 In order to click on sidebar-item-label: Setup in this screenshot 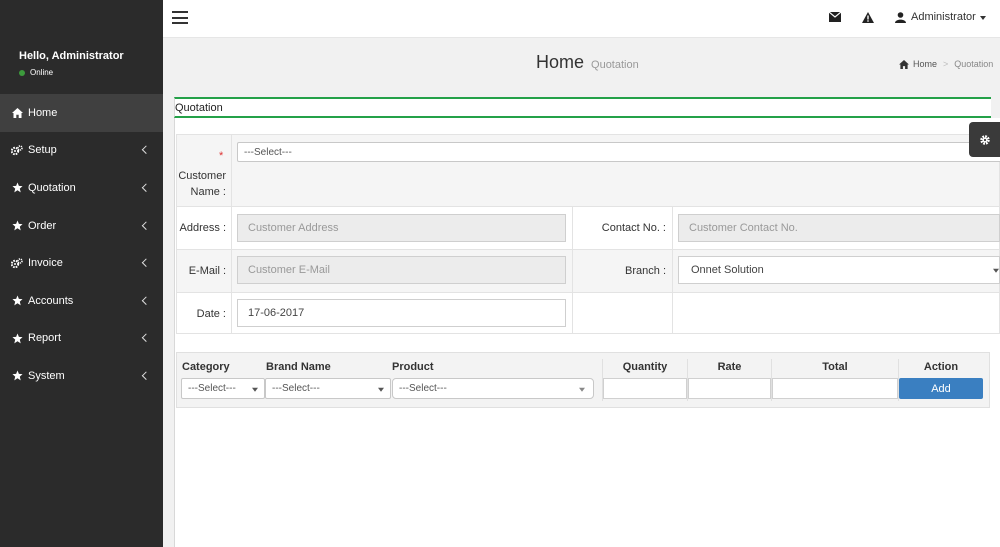, I will do `click(42, 150)`.